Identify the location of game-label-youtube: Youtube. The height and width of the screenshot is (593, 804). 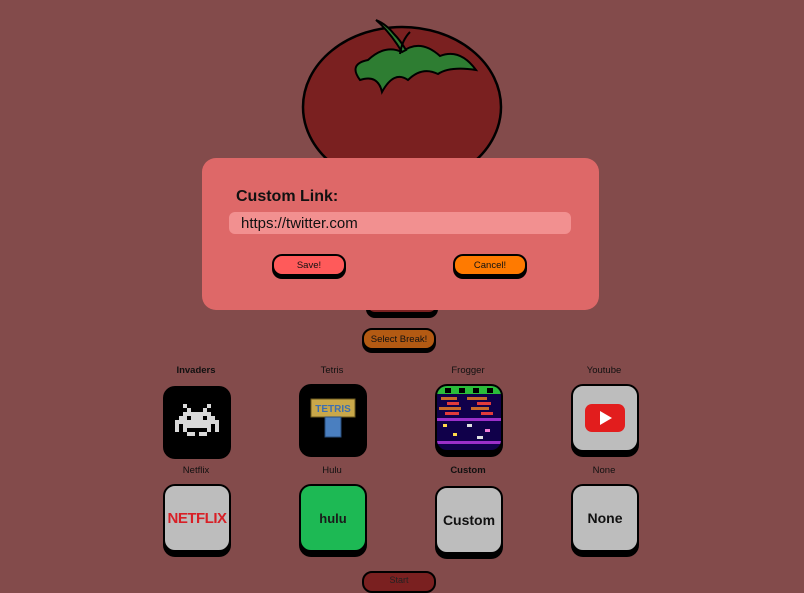
(604, 370).